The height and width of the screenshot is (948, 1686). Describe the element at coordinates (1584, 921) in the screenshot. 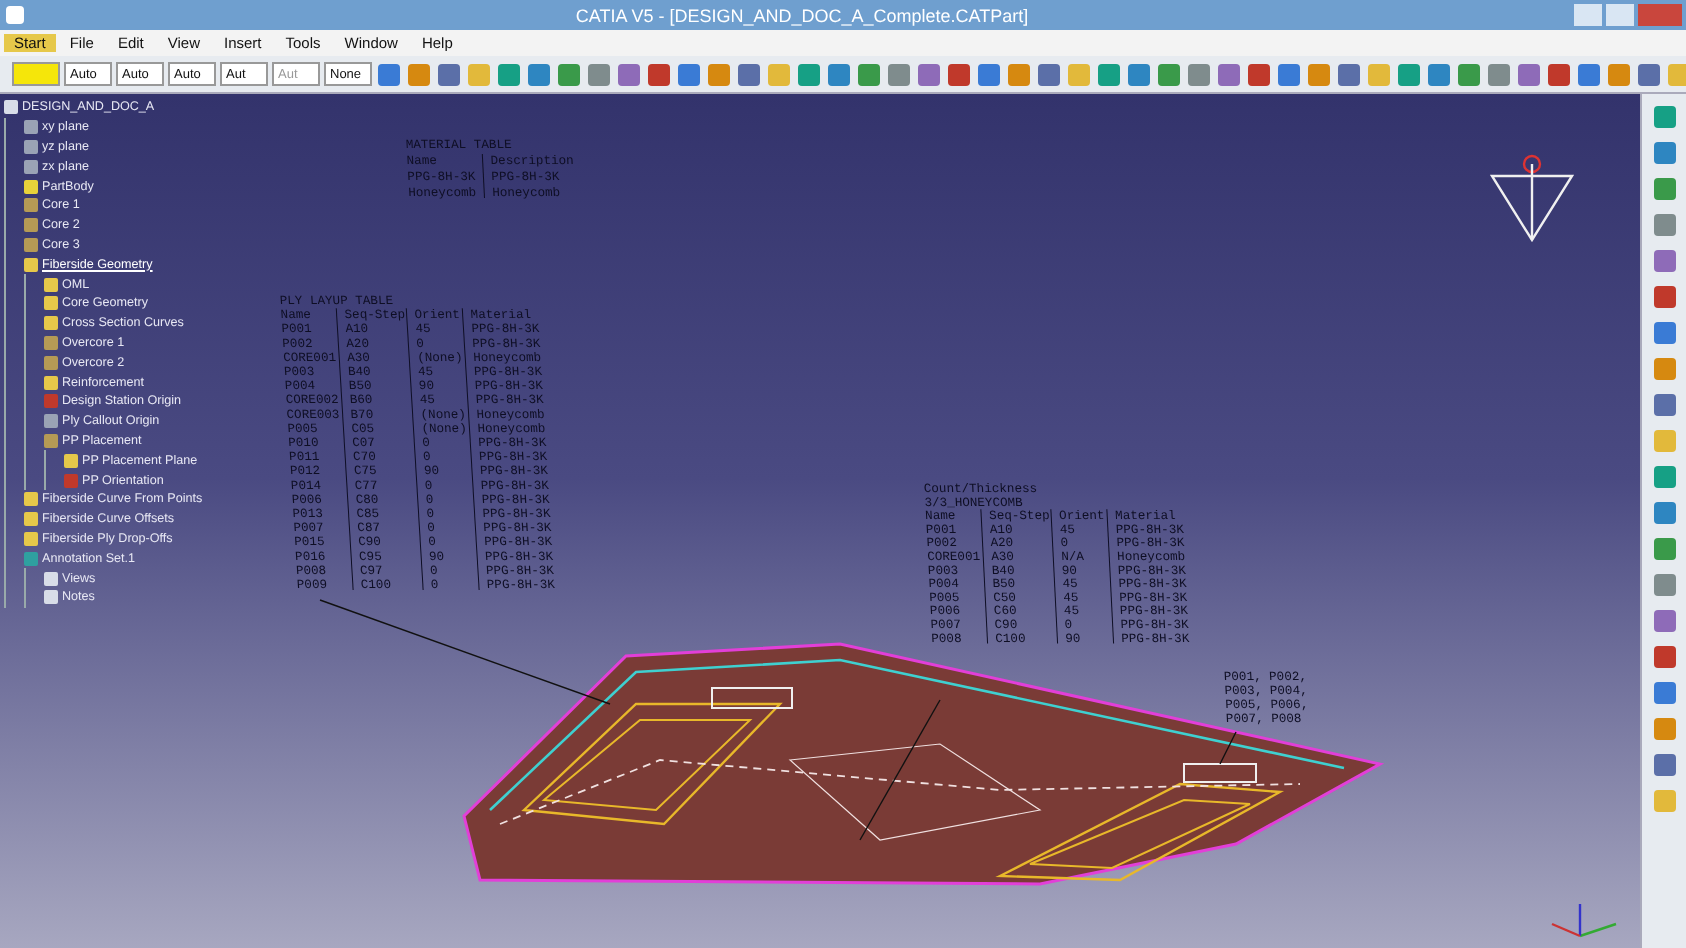

I see `axis-icon` at that location.